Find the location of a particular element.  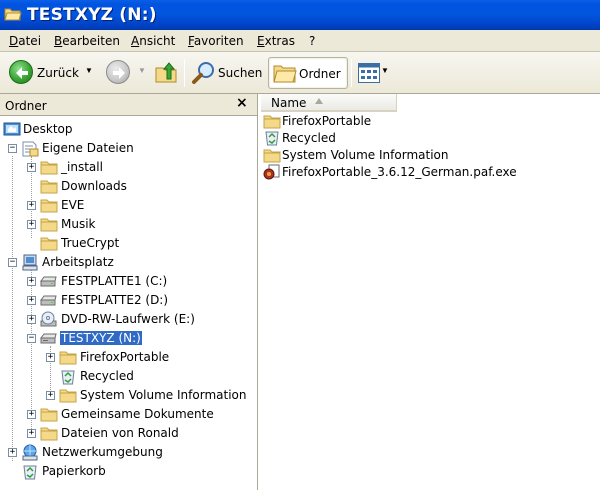

folders-button: Ordner is located at coordinates (308, 73).